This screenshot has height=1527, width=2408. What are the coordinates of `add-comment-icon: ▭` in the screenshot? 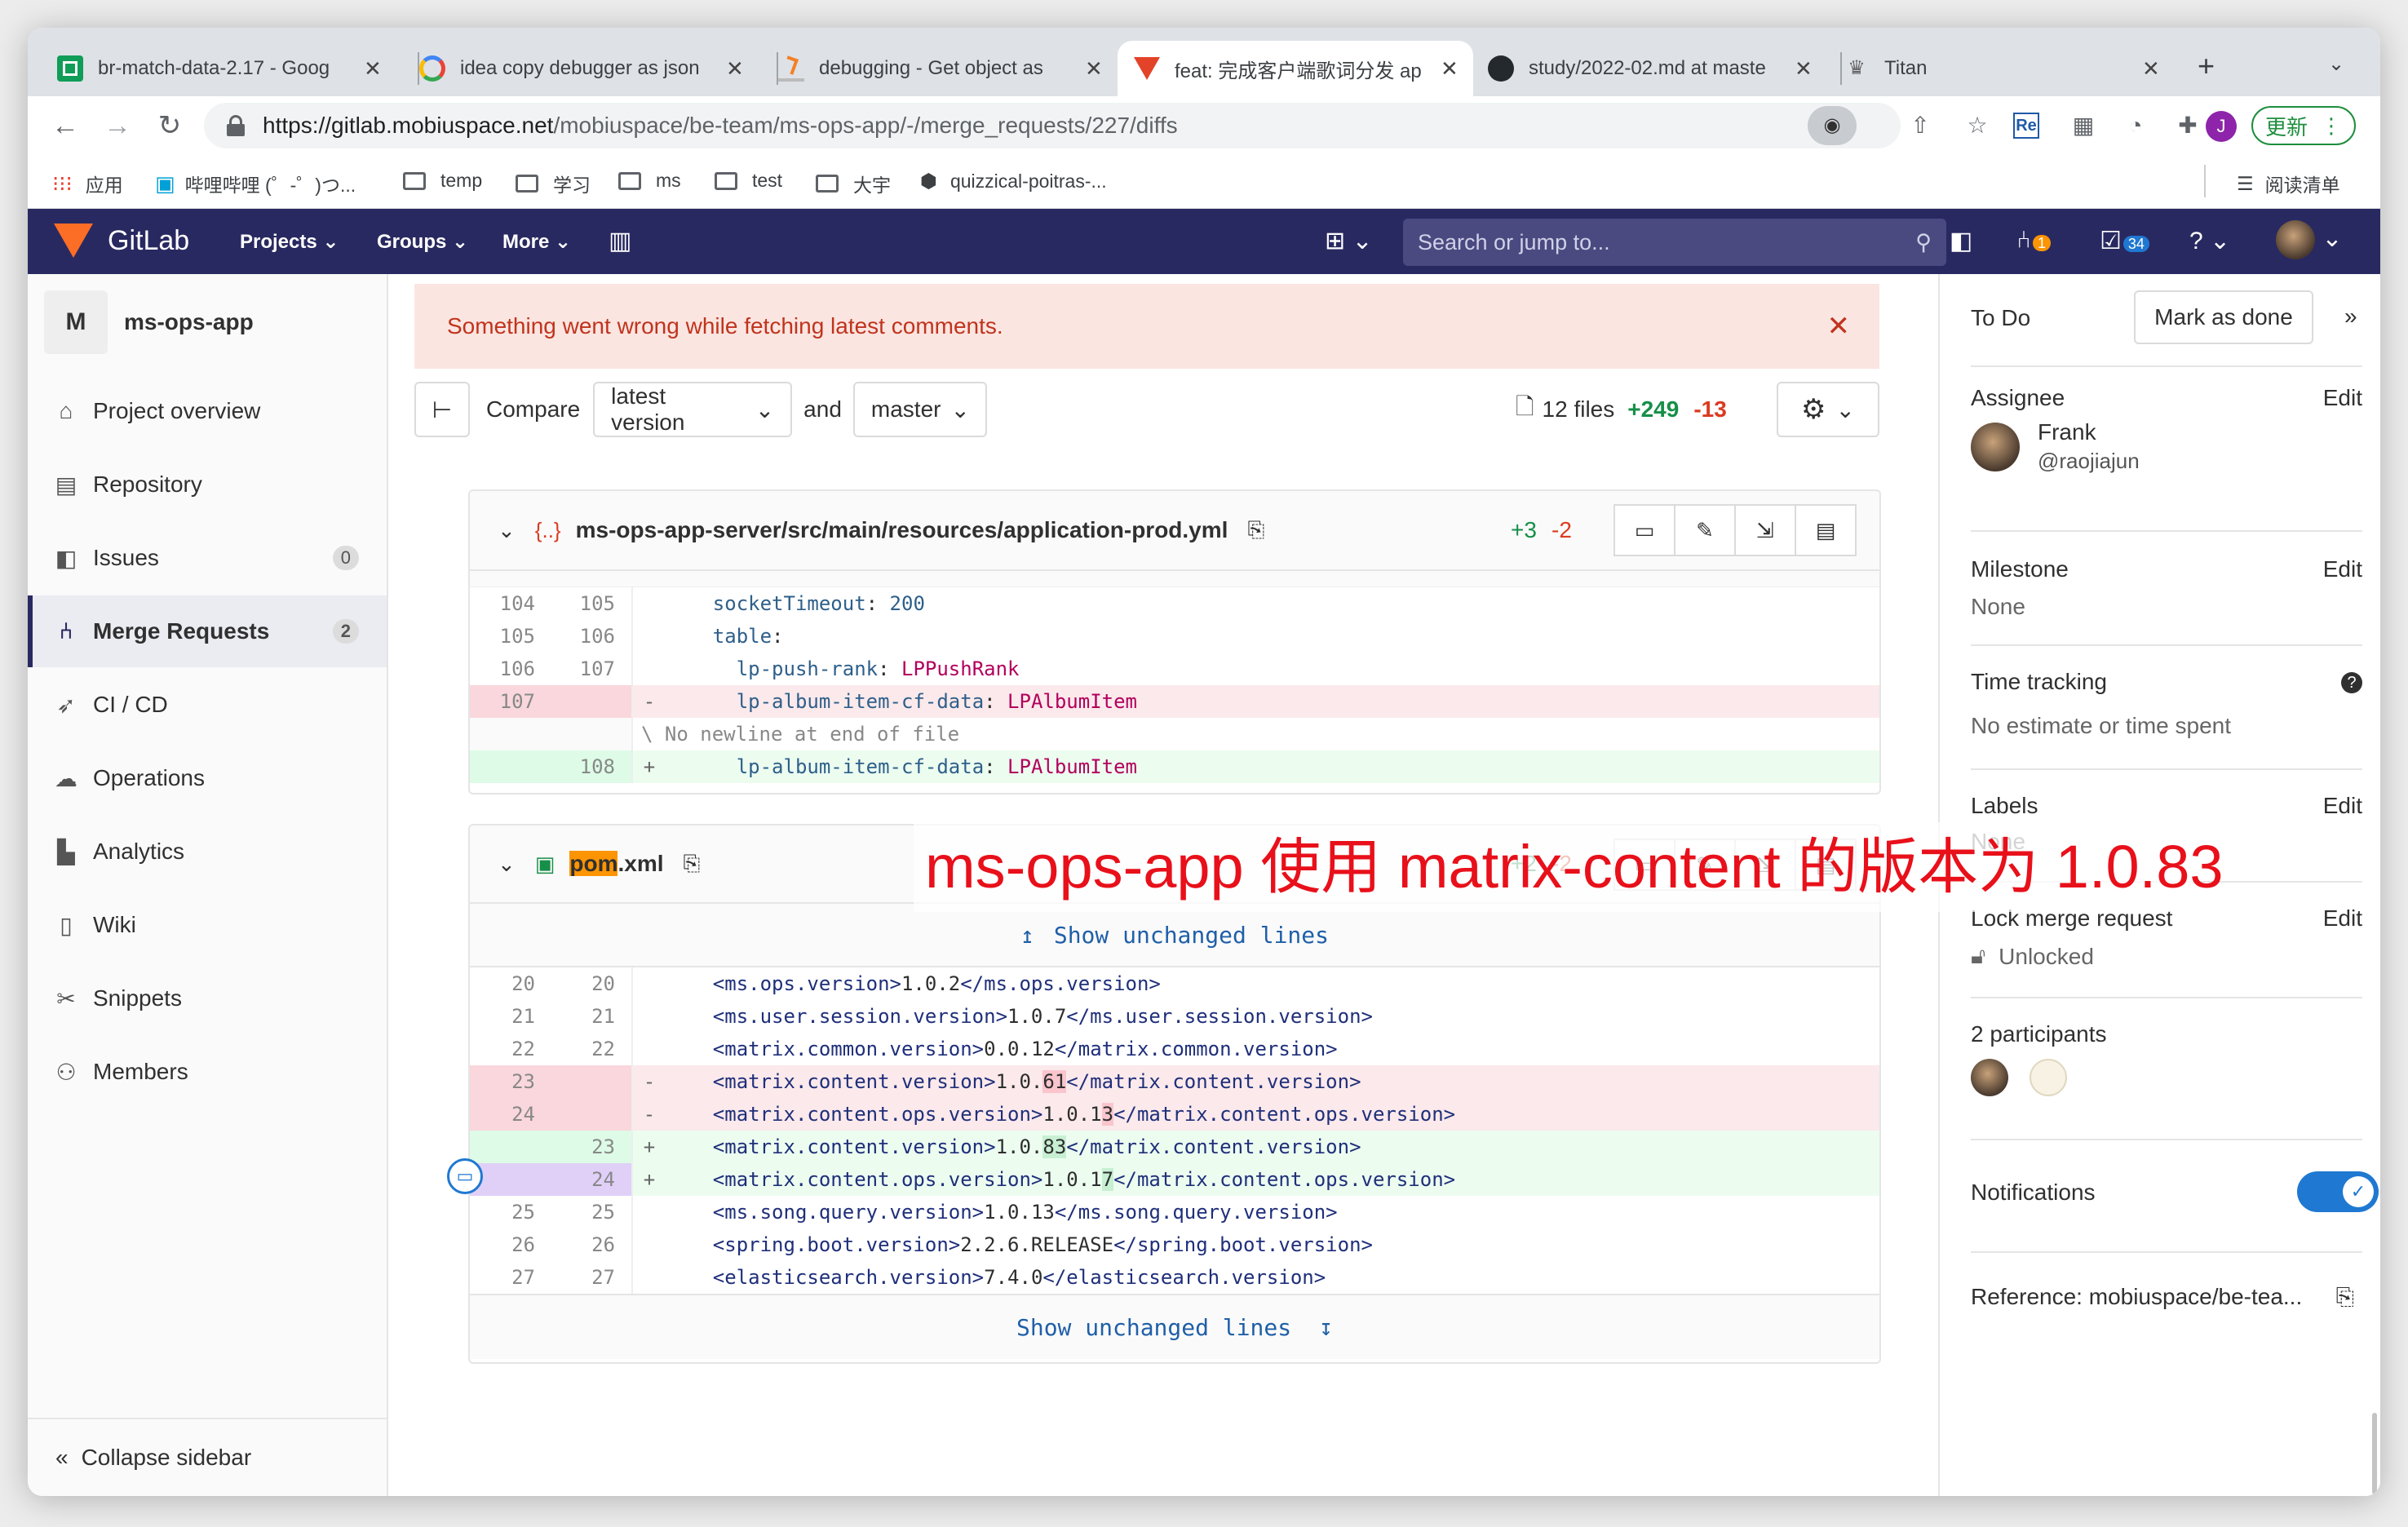 It's located at (465, 1176).